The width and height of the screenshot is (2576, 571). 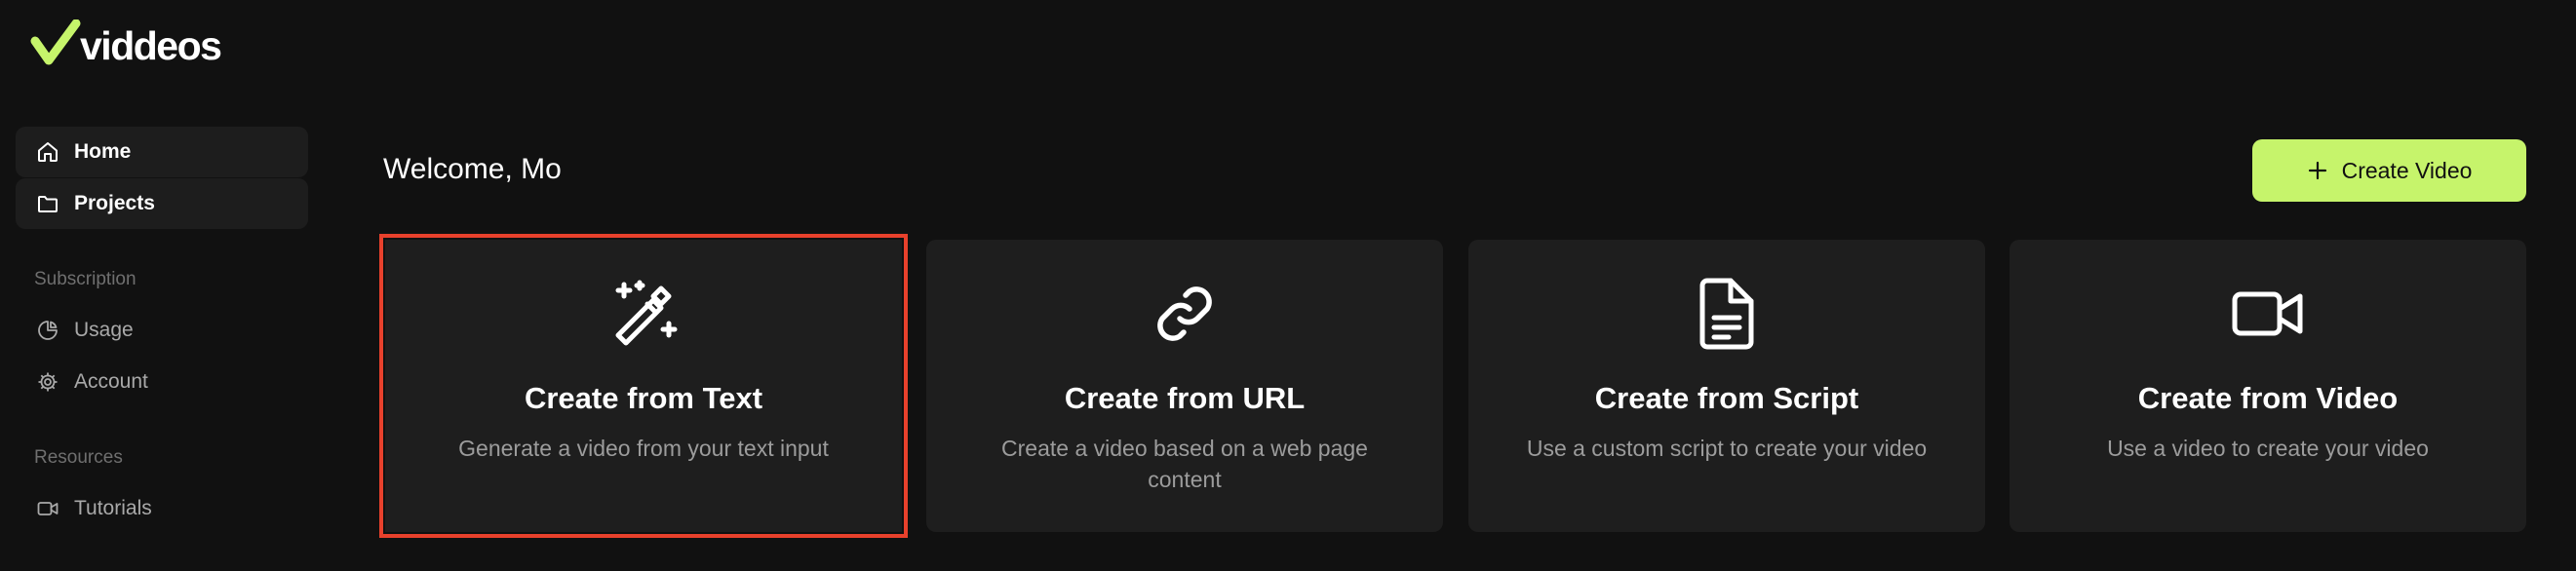 I want to click on card-title: Create from URL, so click(x=1185, y=398).